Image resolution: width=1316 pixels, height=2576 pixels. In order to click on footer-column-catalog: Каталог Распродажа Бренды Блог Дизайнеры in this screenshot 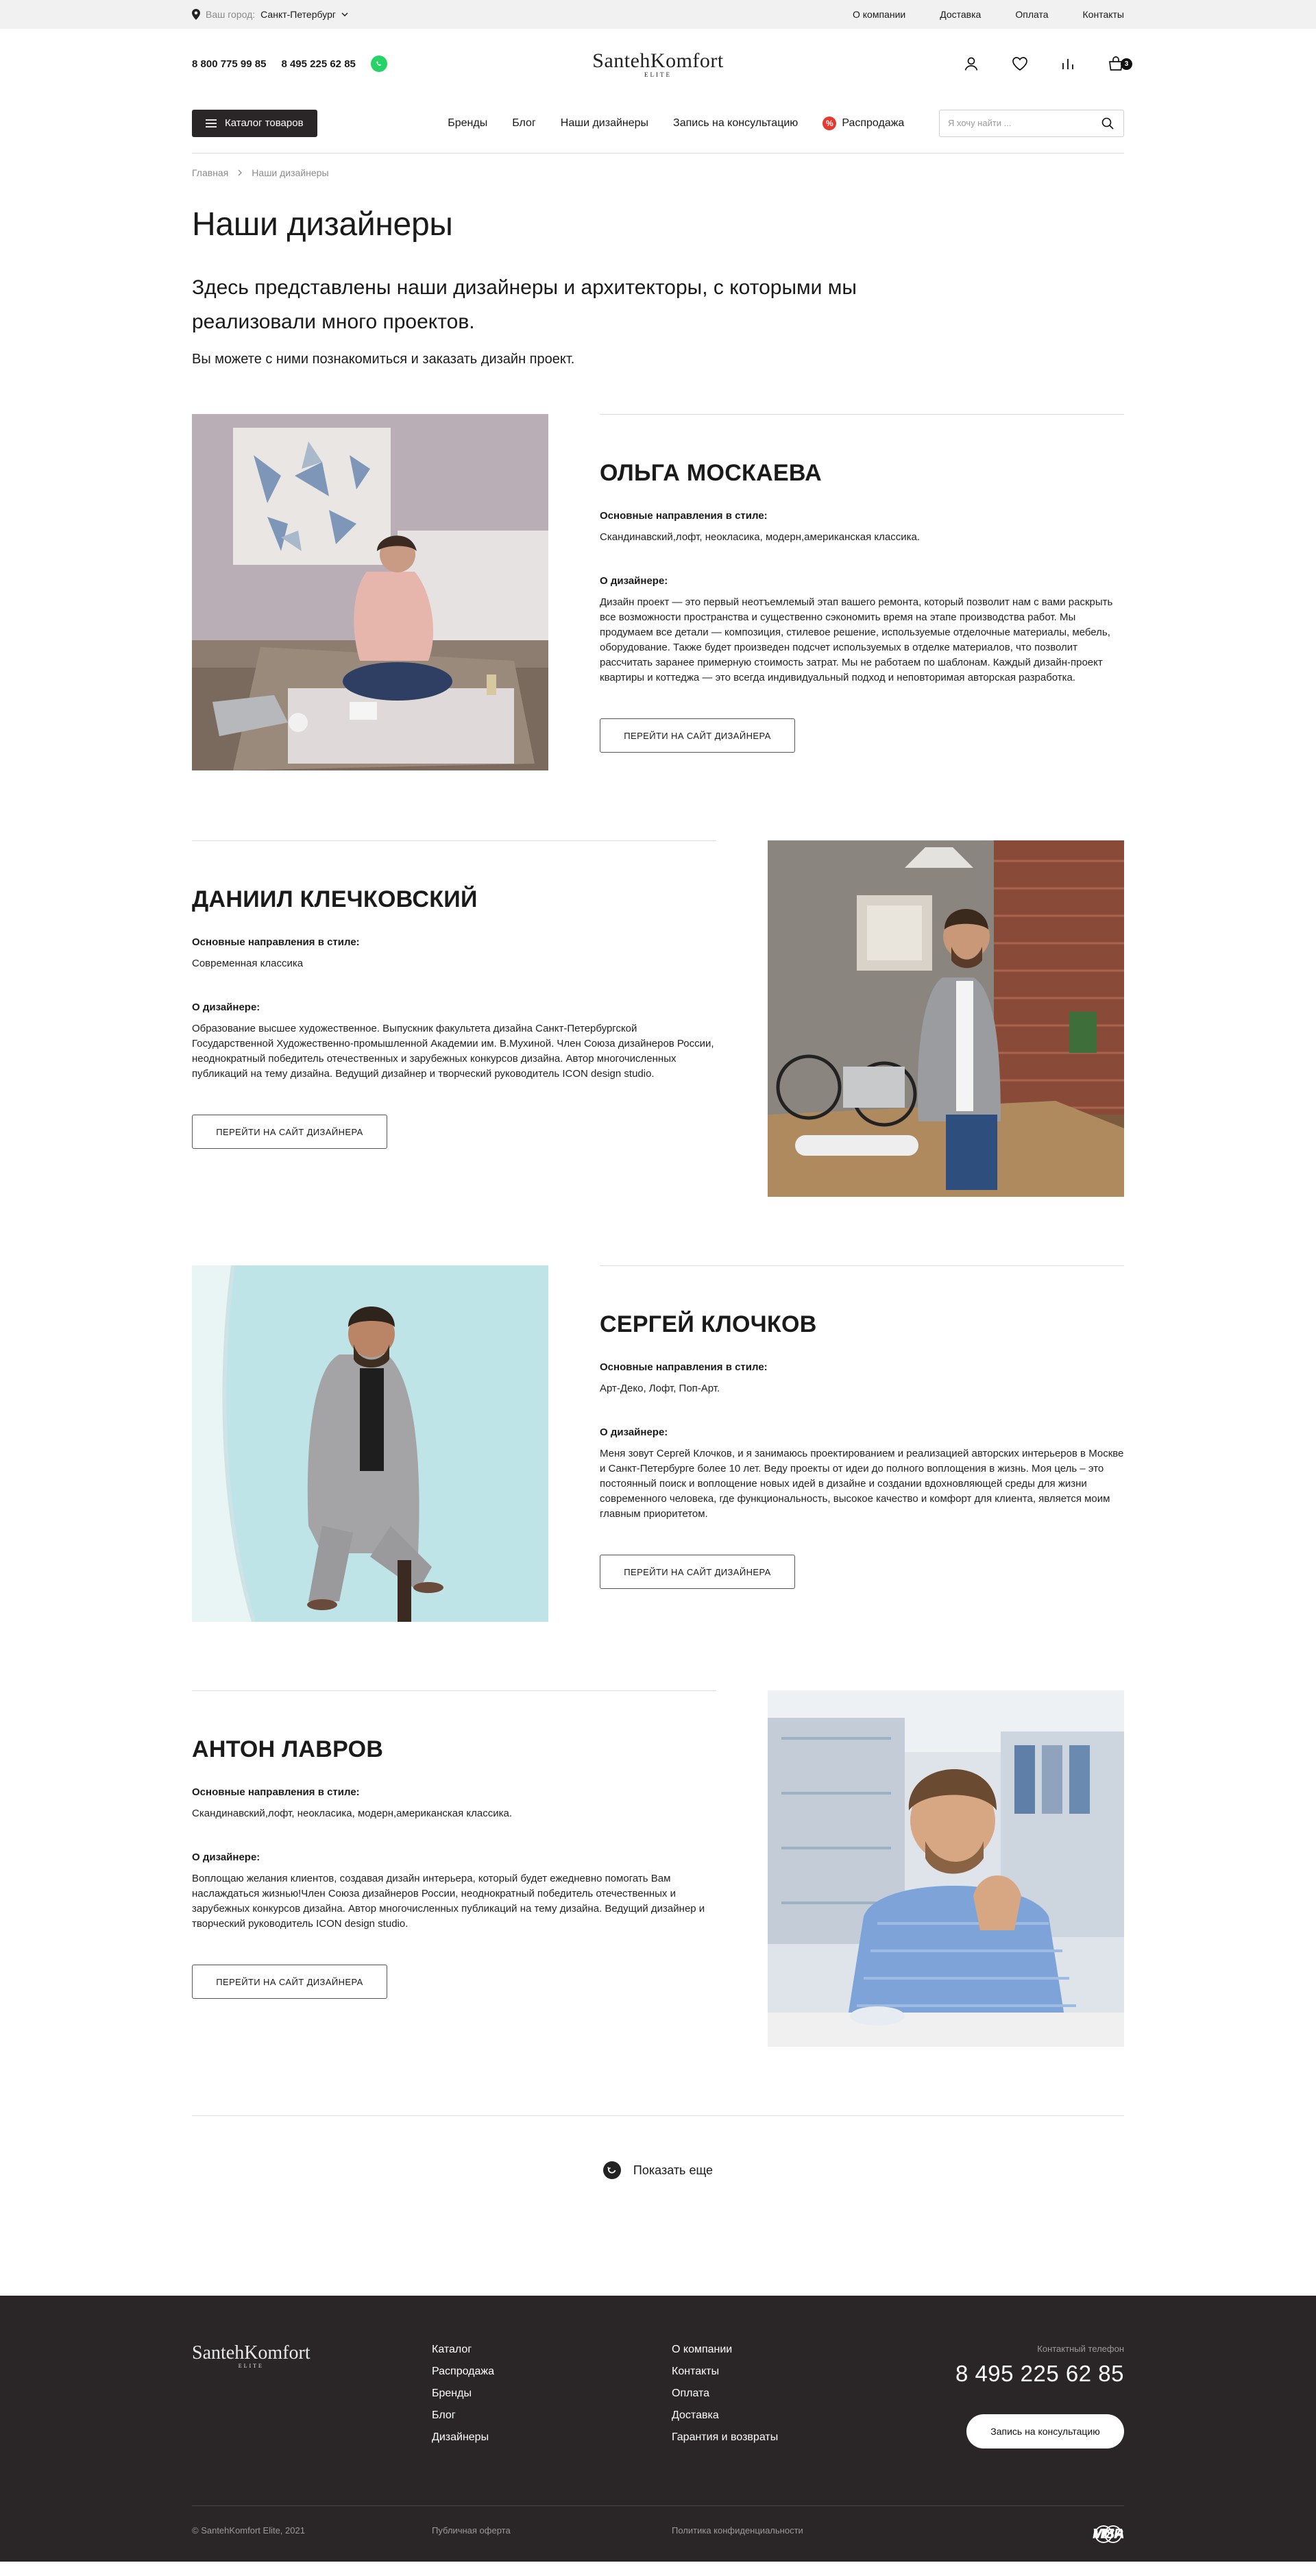, I will do `click(463, 2394)`.